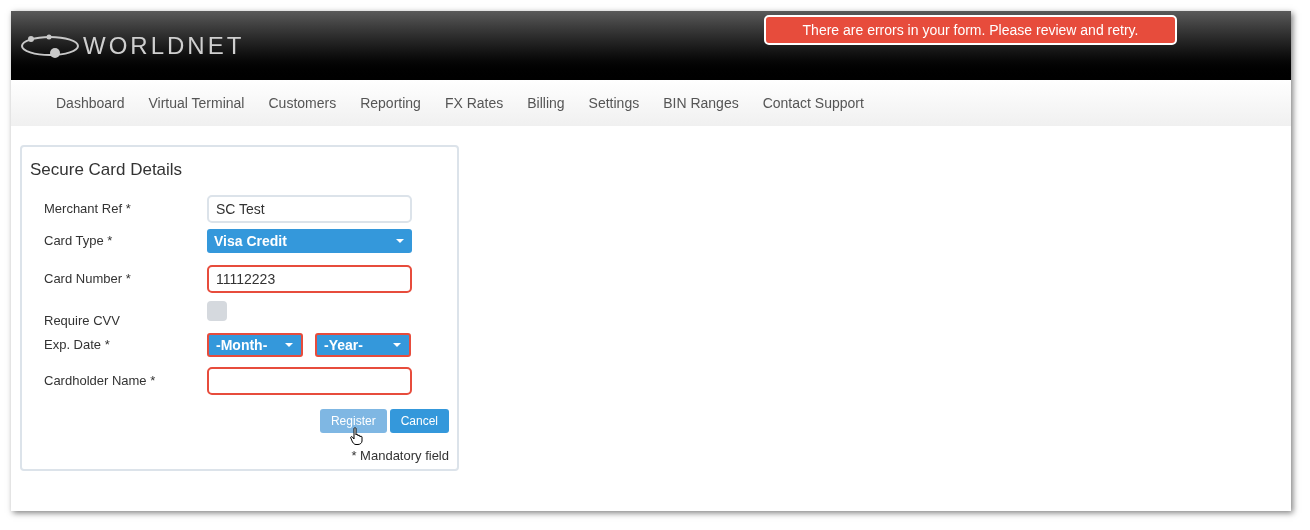 The image size is (1310, 530). Describe the element at coordinates (701, 103) in the screenshot. I see `nav-link: BIN Ranges` at that location.